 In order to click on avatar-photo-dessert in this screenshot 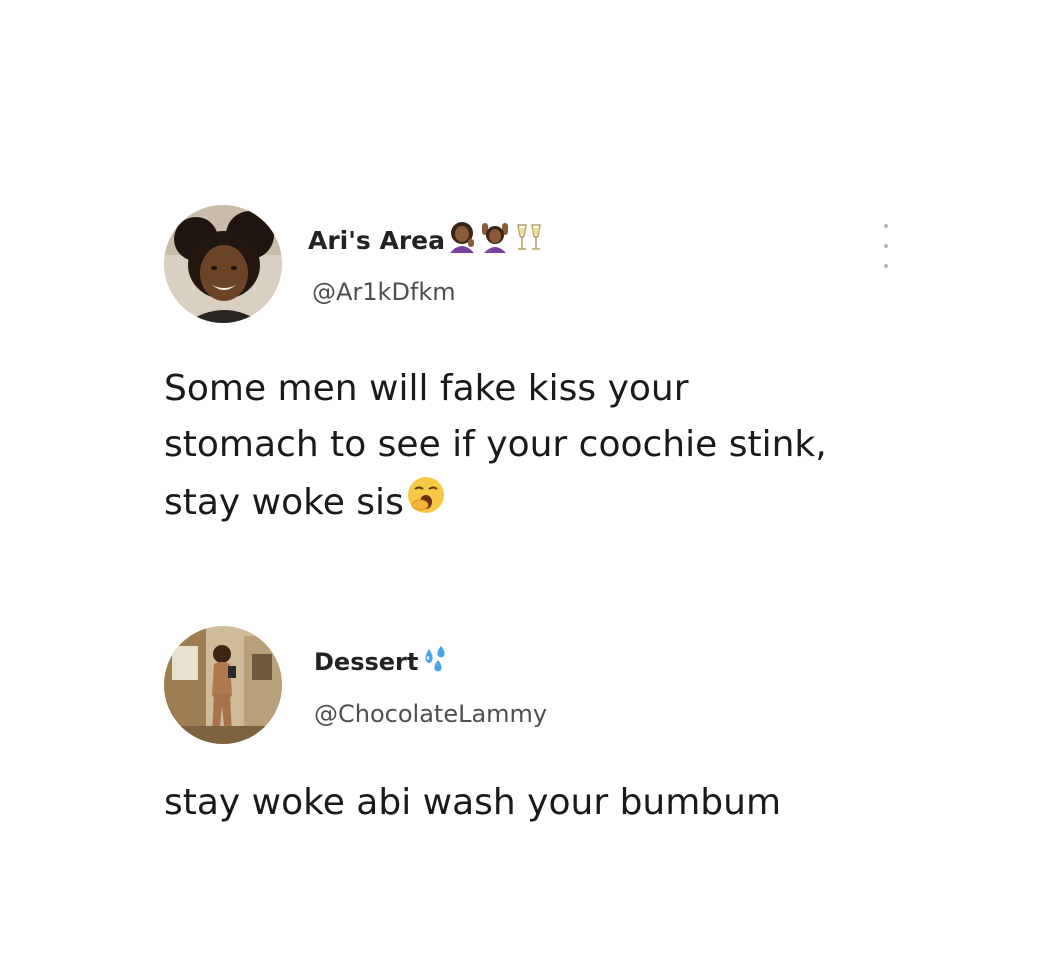, I will do `click(223, 685)`.